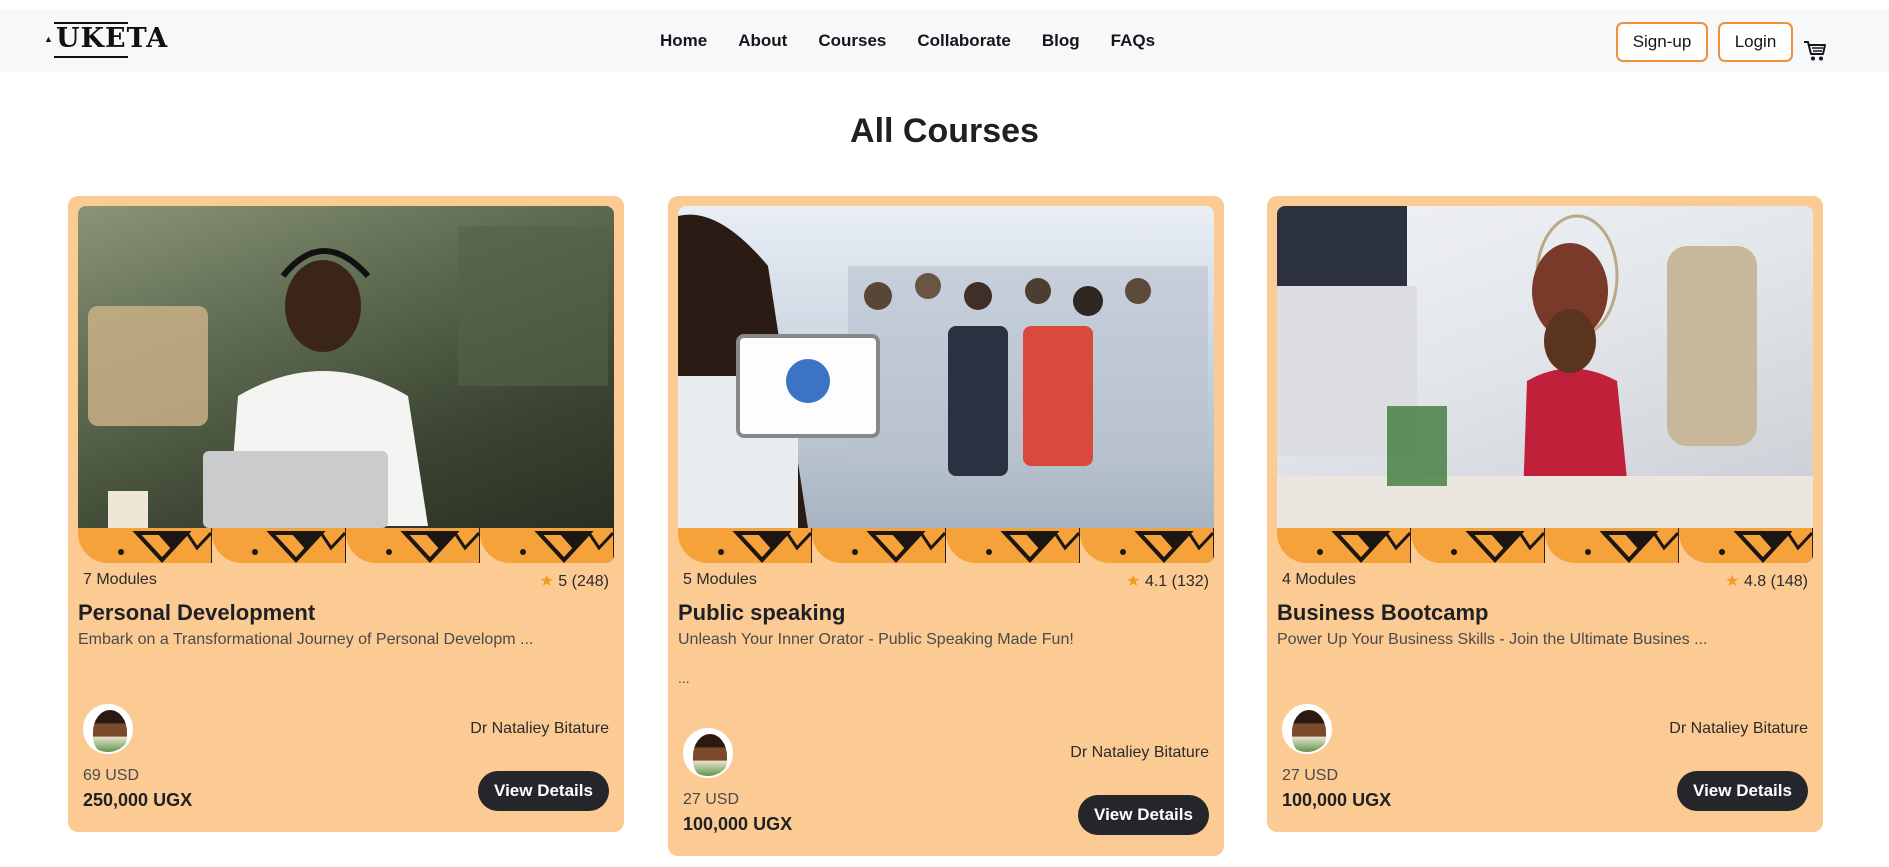 This screenshot has height=867, width=1889. I want to click on module-count: 7 Modules, so click(120, 579).